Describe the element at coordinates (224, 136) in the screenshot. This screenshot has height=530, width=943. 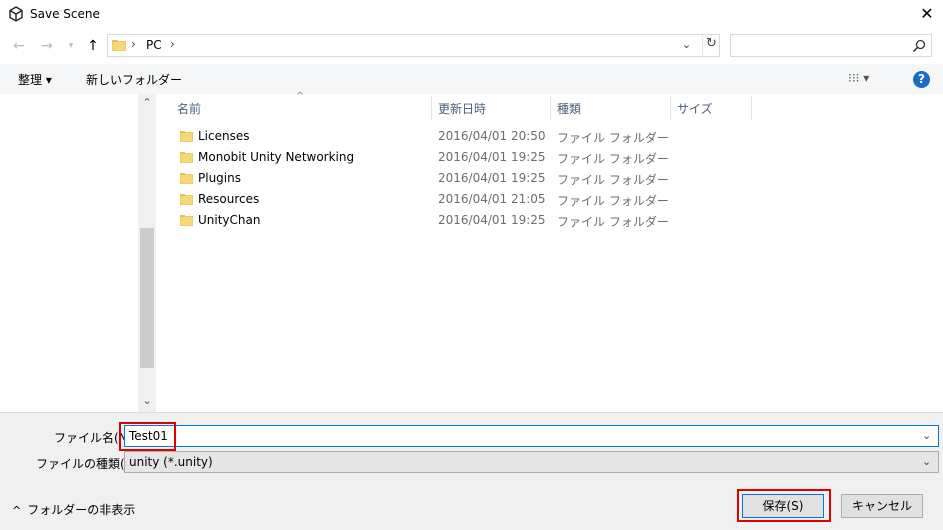
I see `file-name: Licenses` at that location.